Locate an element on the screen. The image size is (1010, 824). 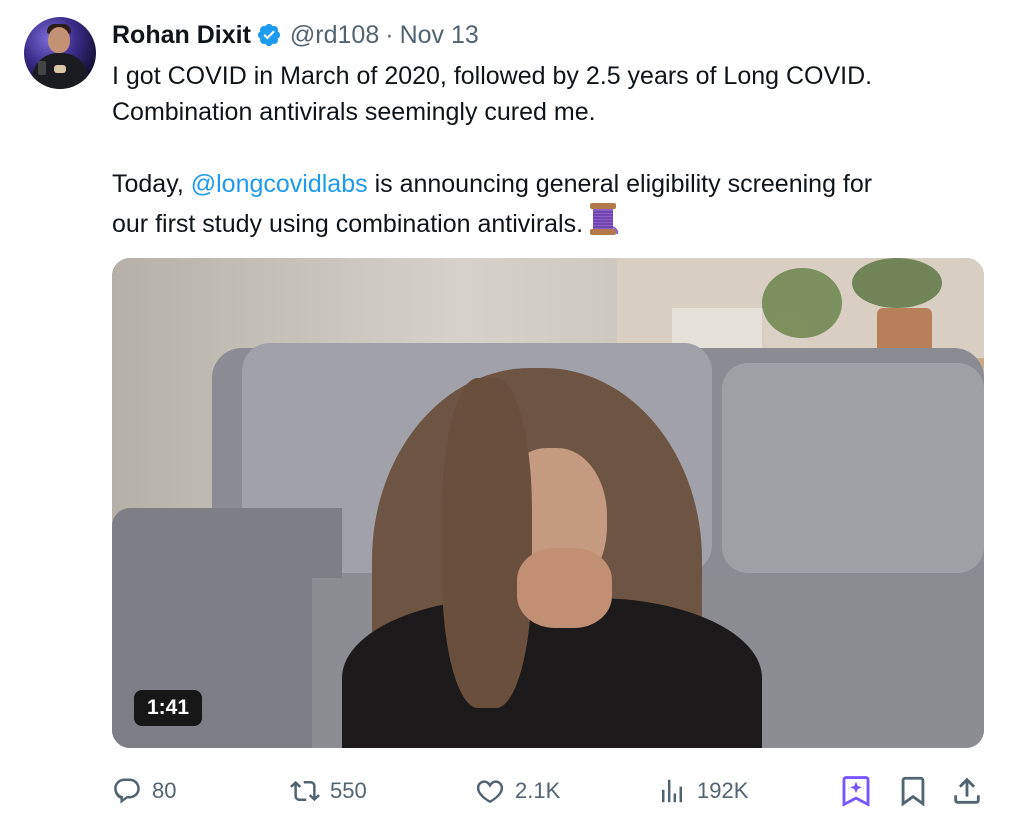
views-button: 192K is located at coordinates (702, 791).